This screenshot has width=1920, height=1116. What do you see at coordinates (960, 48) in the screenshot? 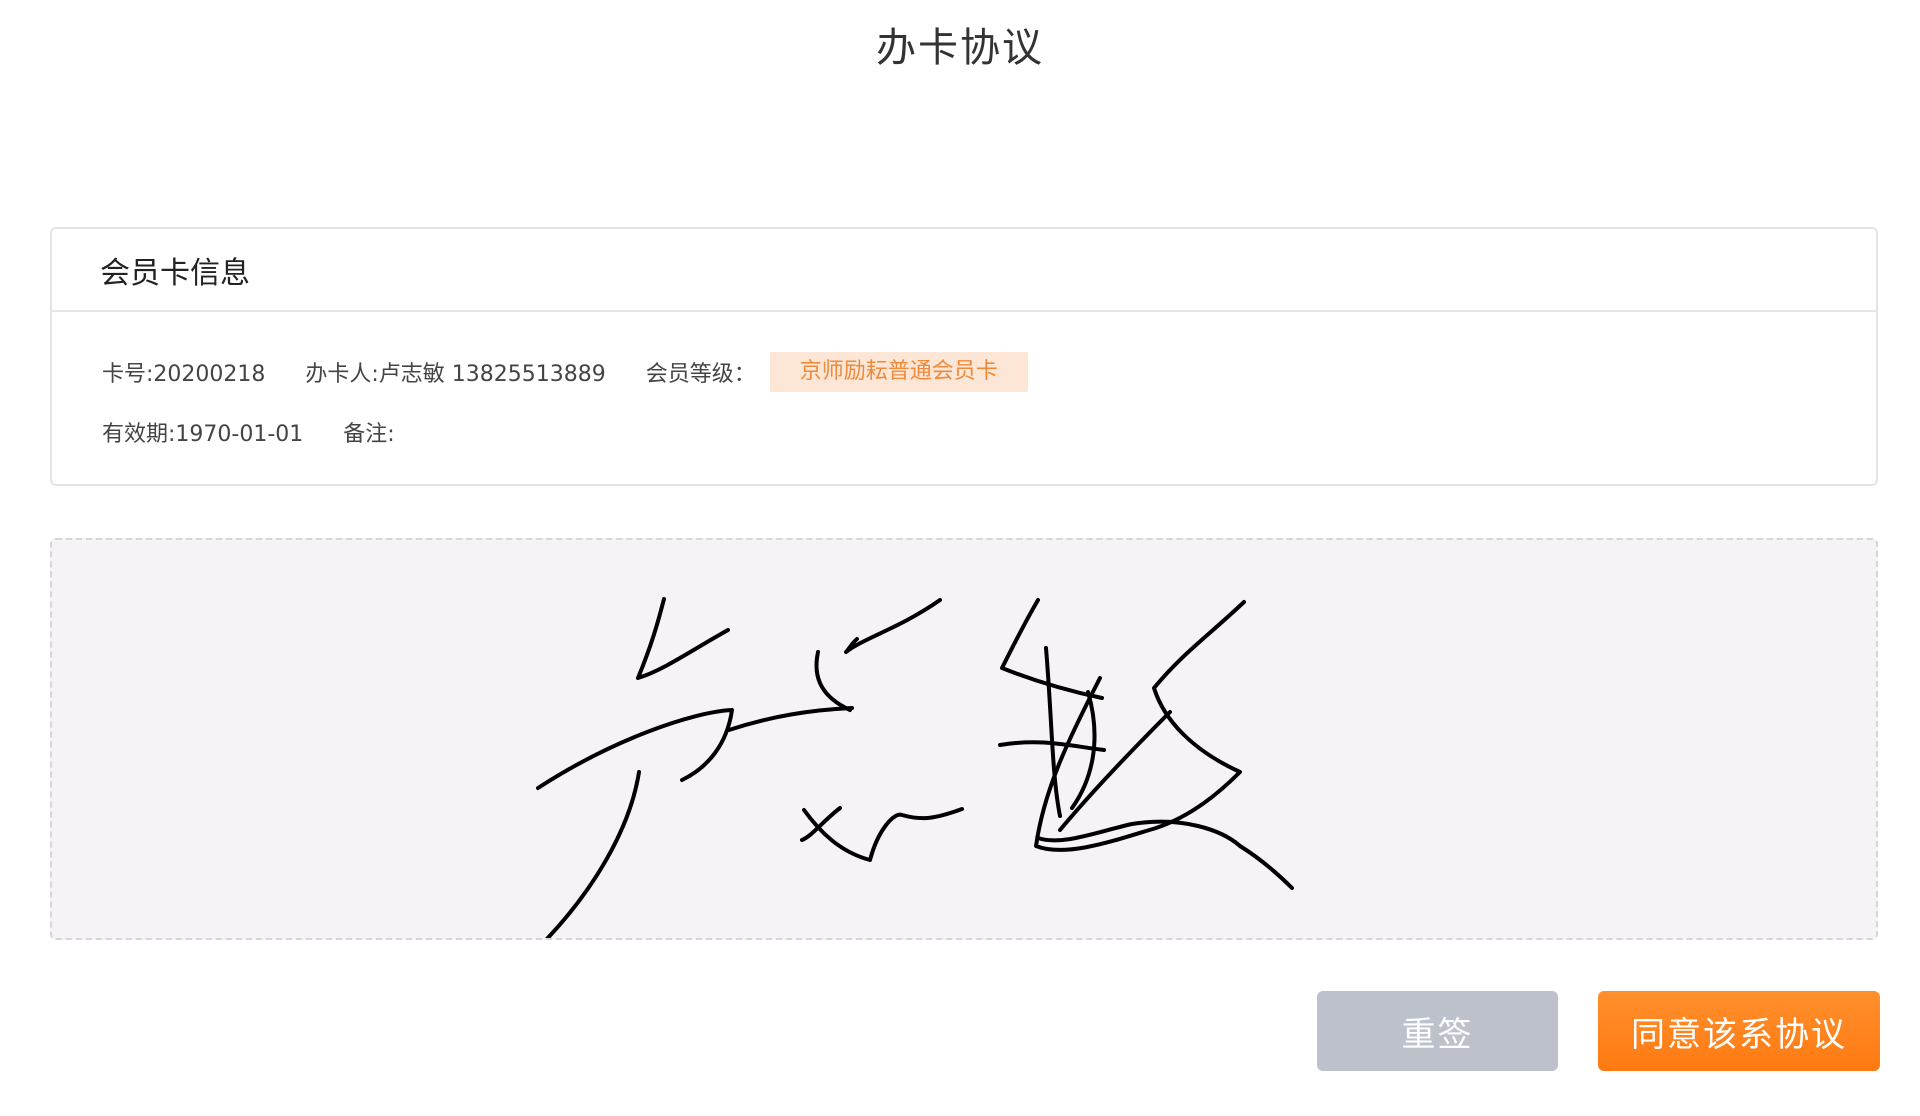
I see `page-title: 办卡协议` at bounding box center [960, 48].